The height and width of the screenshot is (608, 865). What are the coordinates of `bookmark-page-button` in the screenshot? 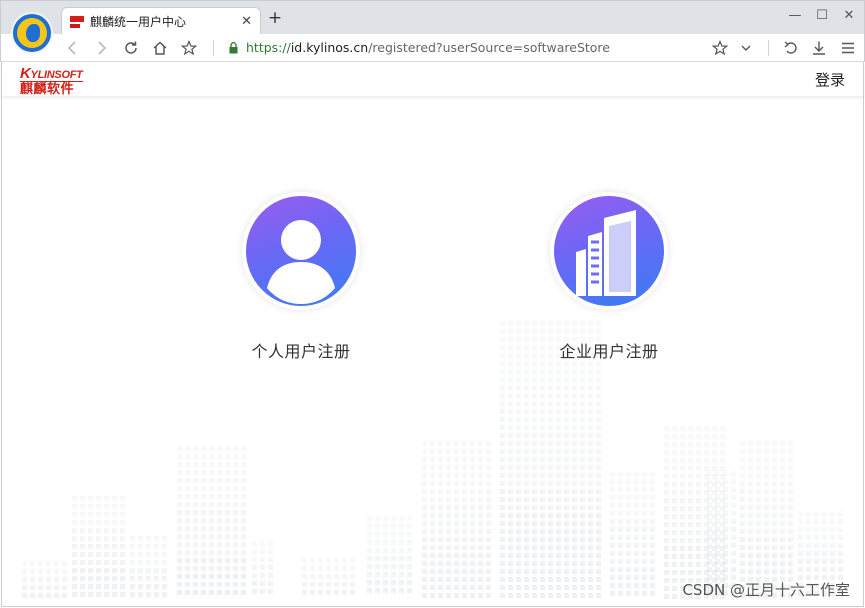 It's located at (720, 48).